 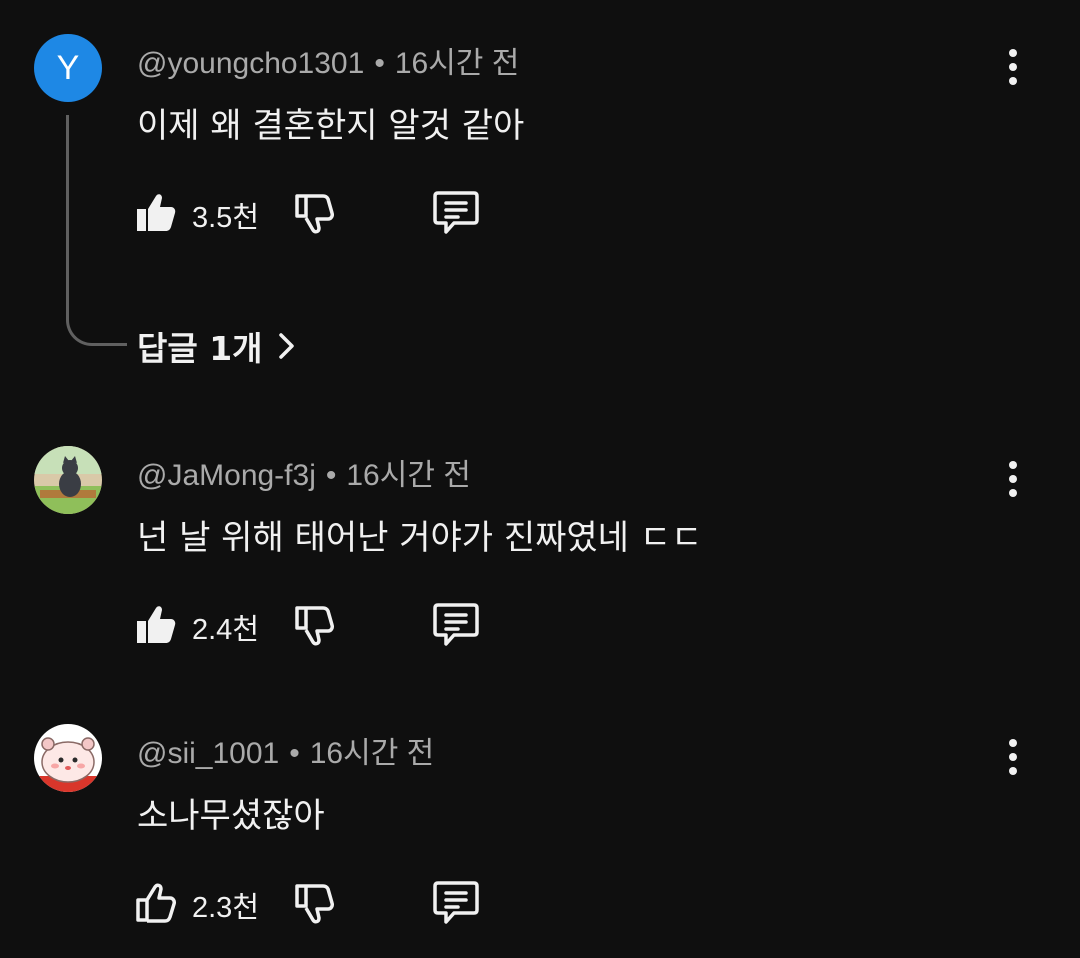 I want to click on comment-text: 이제 왜 결혼한지 알것 같아, so click(x=331, y=126).